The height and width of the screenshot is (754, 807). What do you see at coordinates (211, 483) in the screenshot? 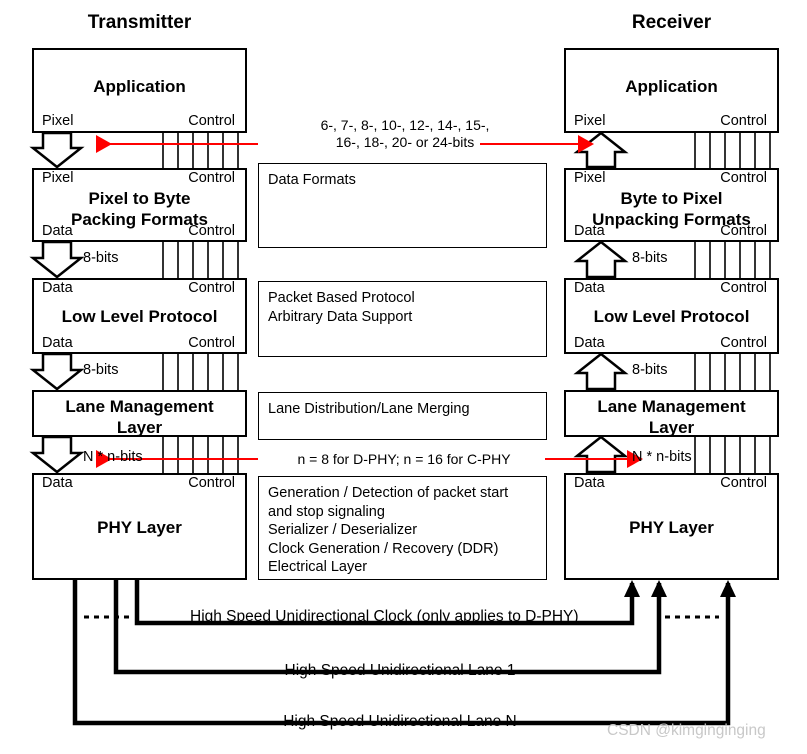
I see `tx-phy-port-control: Control` at bounding box center [211, 483].